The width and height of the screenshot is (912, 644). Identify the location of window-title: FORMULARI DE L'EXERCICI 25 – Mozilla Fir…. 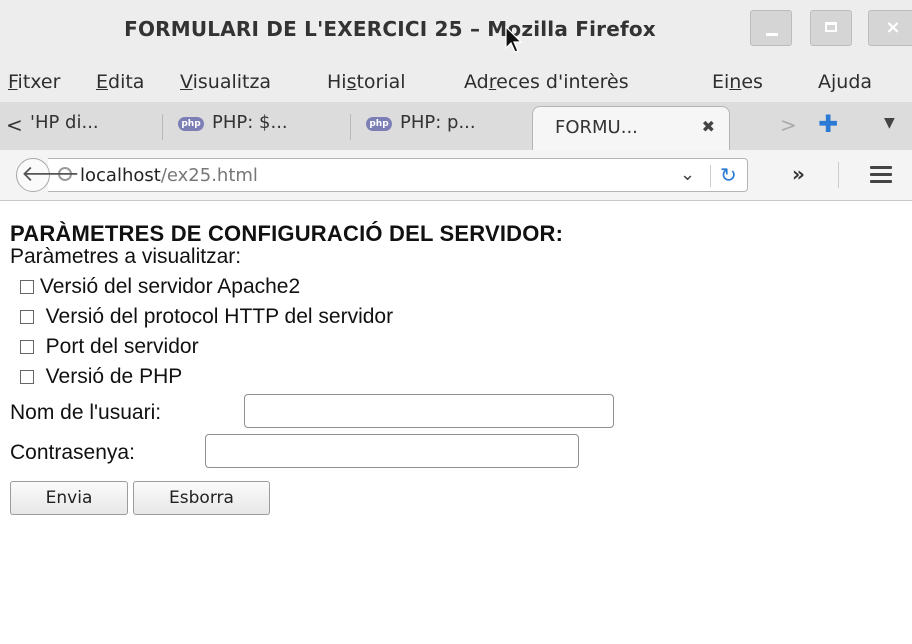
(390, 29).